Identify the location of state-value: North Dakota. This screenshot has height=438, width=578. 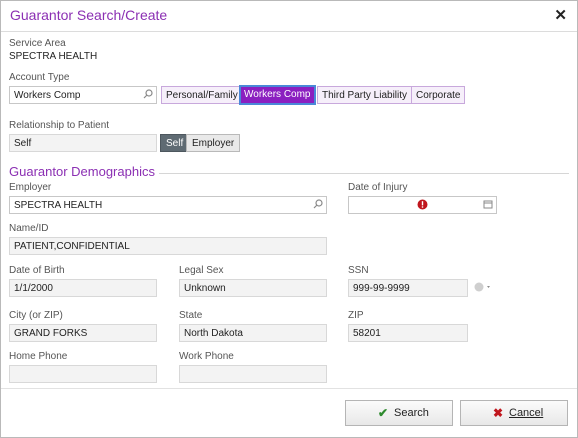
(213, 333).